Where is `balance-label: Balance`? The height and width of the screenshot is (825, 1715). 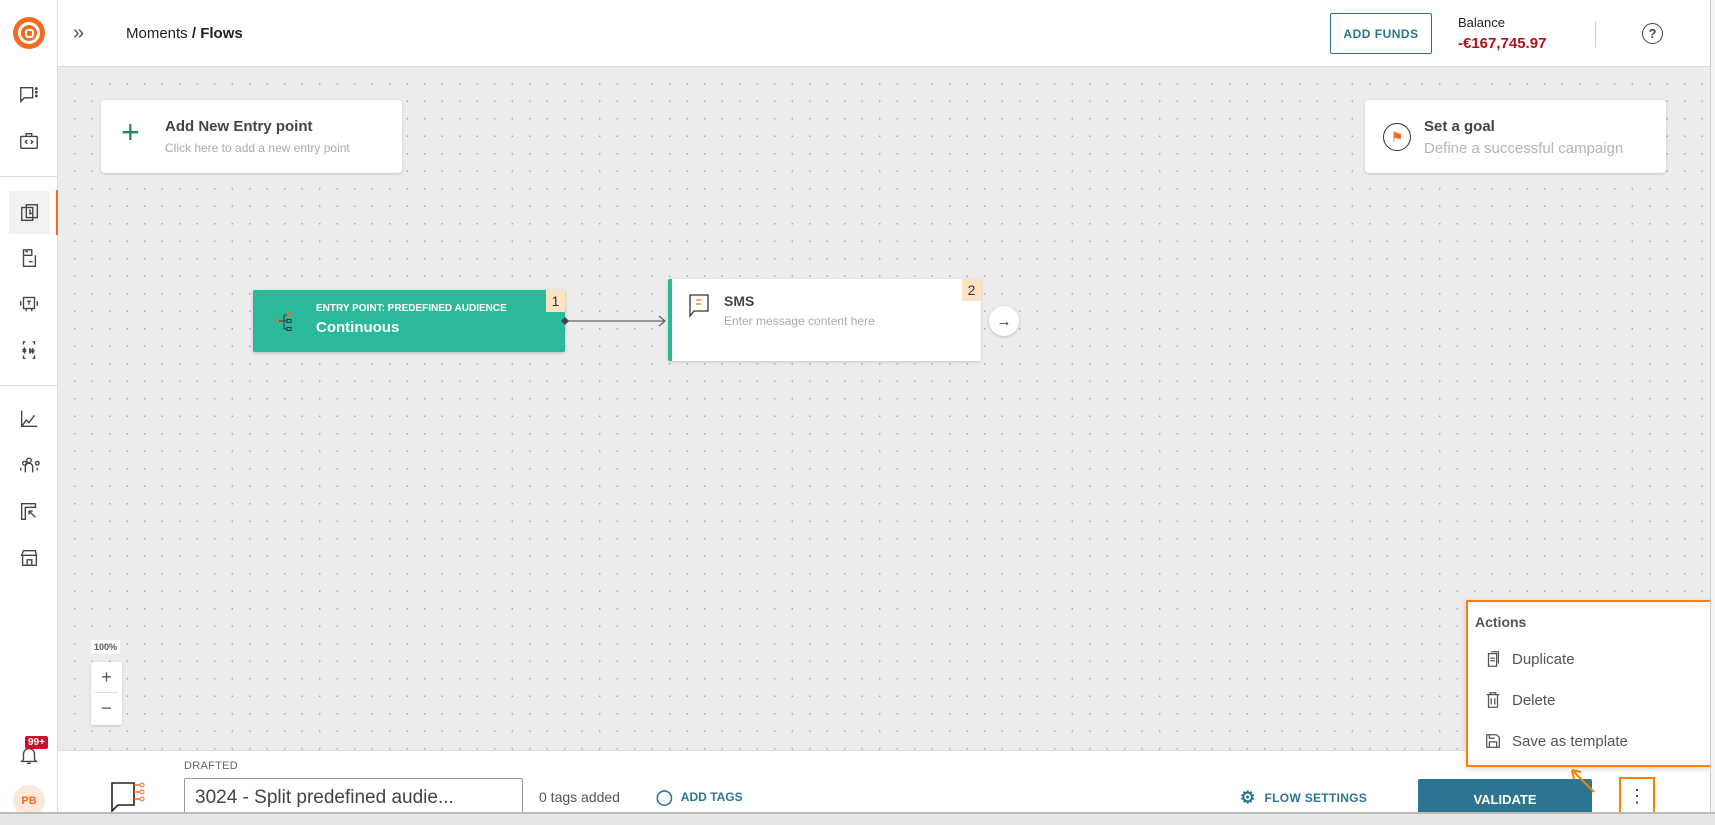
balance-label: Balance is located at coordinates (1481, 22).